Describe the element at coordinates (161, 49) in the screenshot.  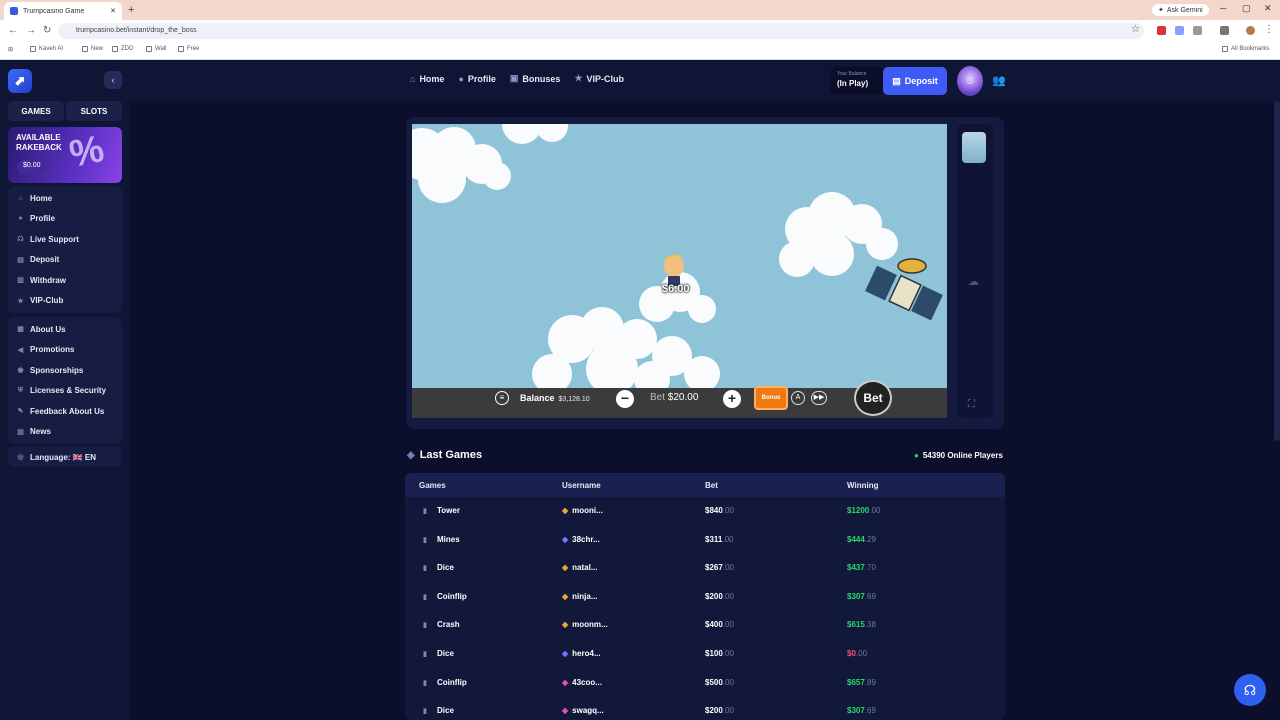
I see `bookmark-label: Wall` at that location.